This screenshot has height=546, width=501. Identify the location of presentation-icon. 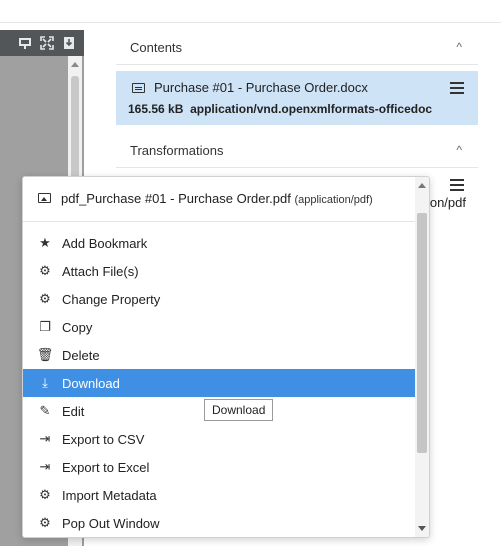
(25, 43).